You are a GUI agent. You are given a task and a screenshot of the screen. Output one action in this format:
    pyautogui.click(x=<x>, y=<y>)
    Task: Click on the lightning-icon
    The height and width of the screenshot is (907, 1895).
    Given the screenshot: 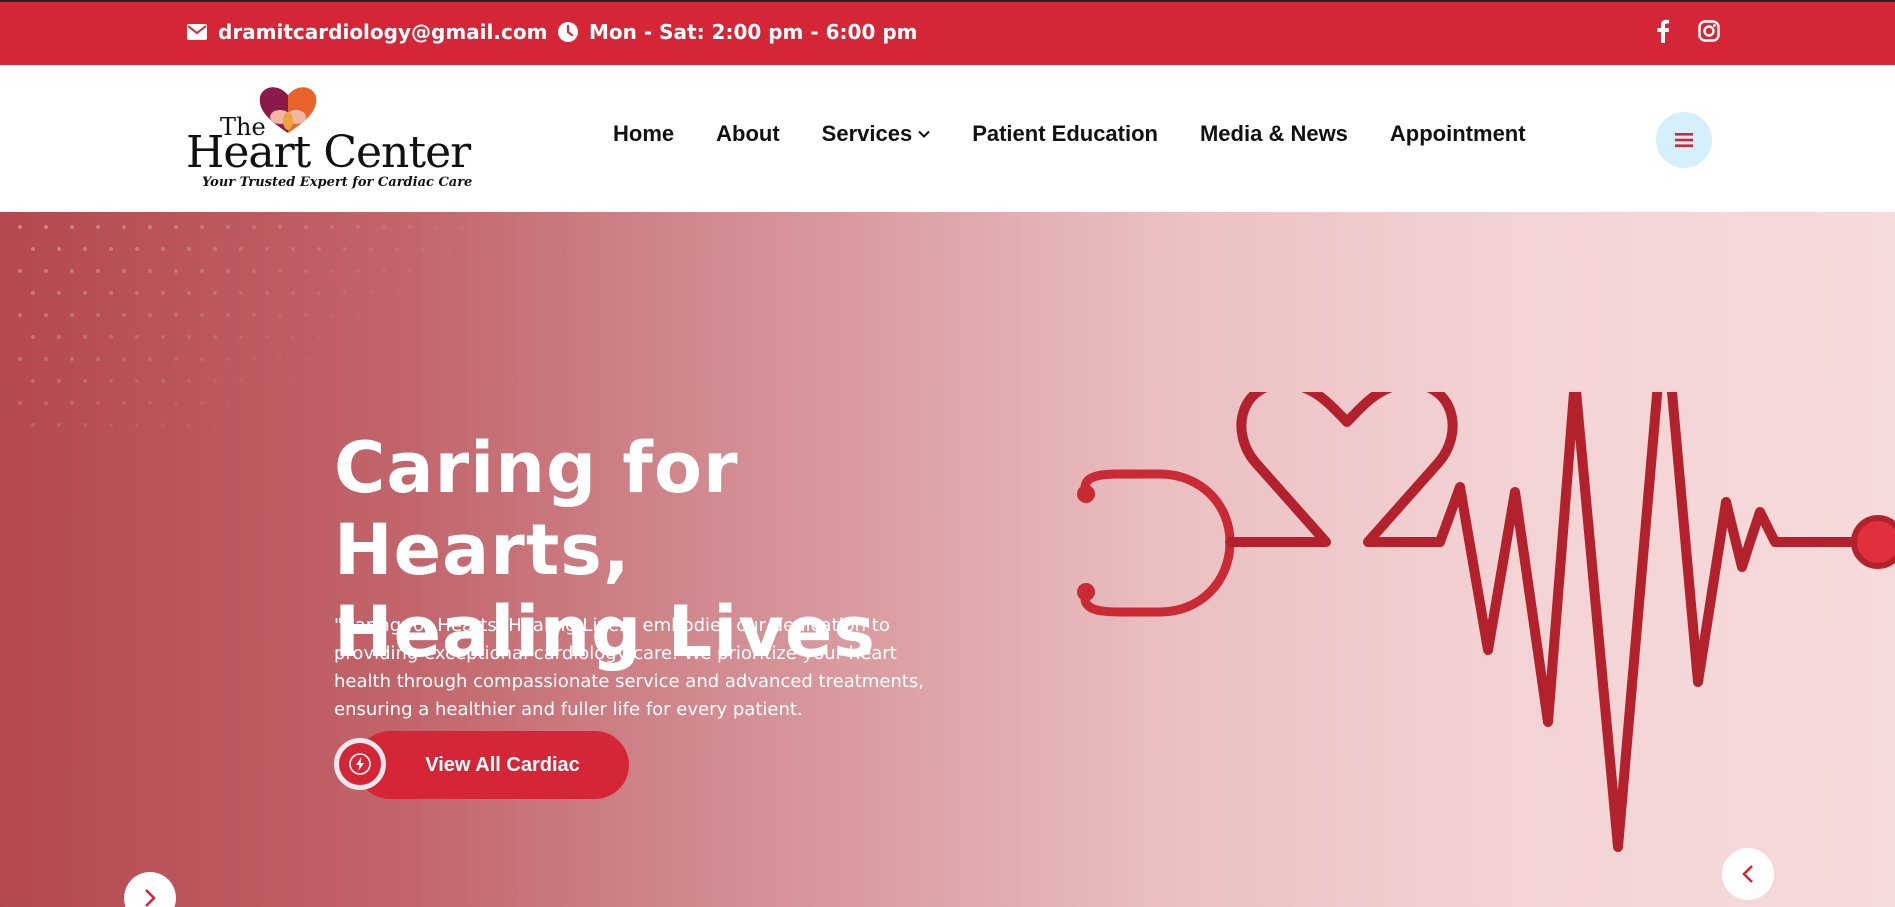 What is the action you would take?
    pyautogui.click(x=360, y=764)
    